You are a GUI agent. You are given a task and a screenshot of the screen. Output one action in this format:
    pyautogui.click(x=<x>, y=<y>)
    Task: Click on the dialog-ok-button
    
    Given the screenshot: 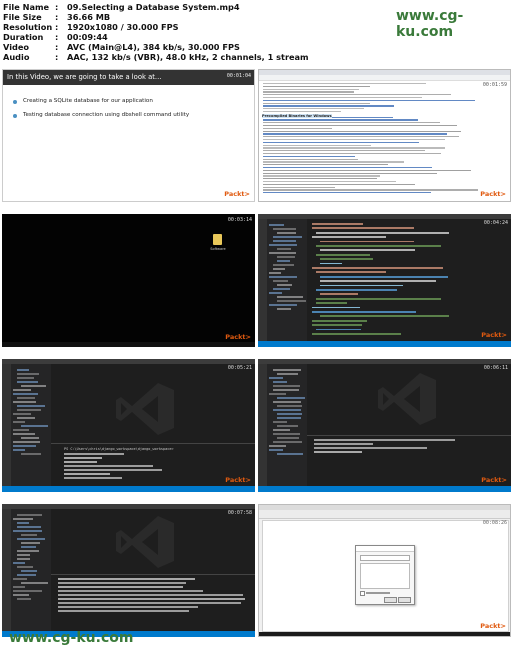 What is the action you would take?
    pyautogui.click(x=390, y=600)
    